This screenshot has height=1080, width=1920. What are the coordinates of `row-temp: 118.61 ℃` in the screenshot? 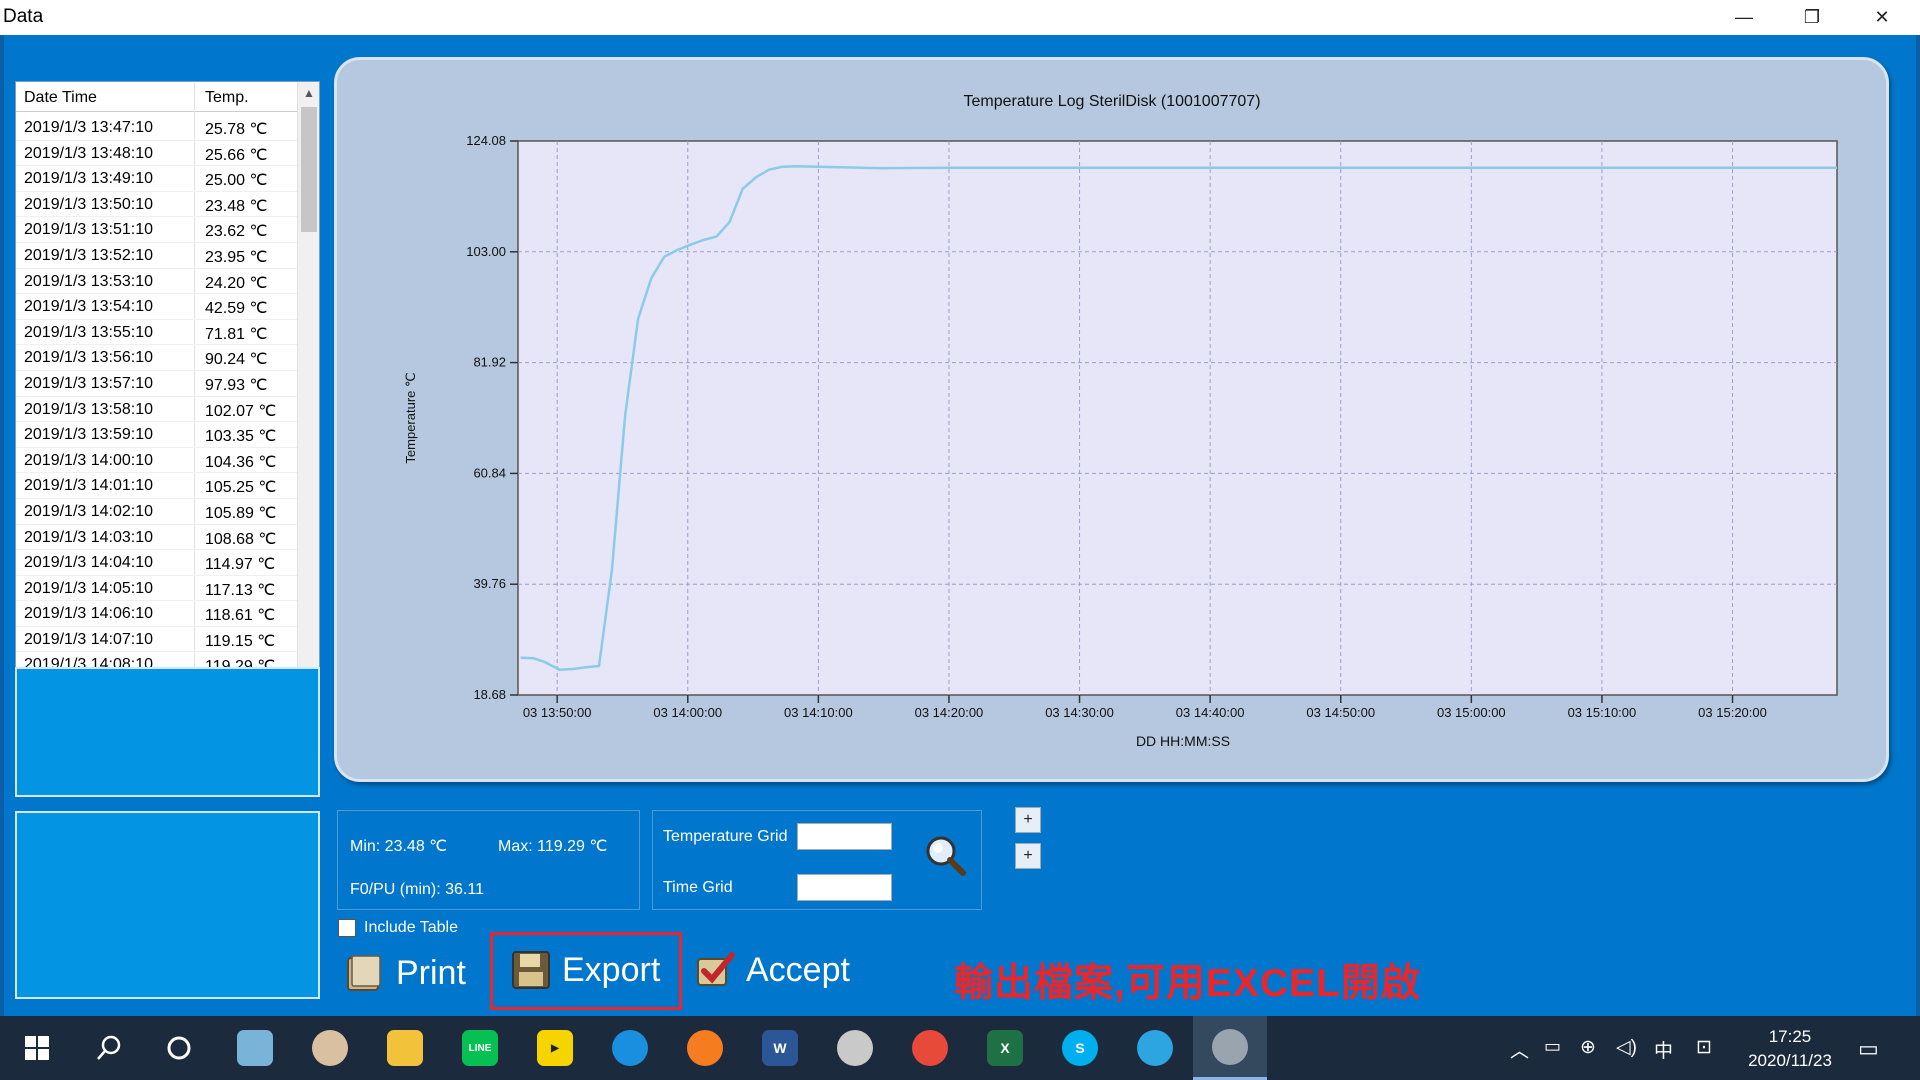 It's located at (240, 616).